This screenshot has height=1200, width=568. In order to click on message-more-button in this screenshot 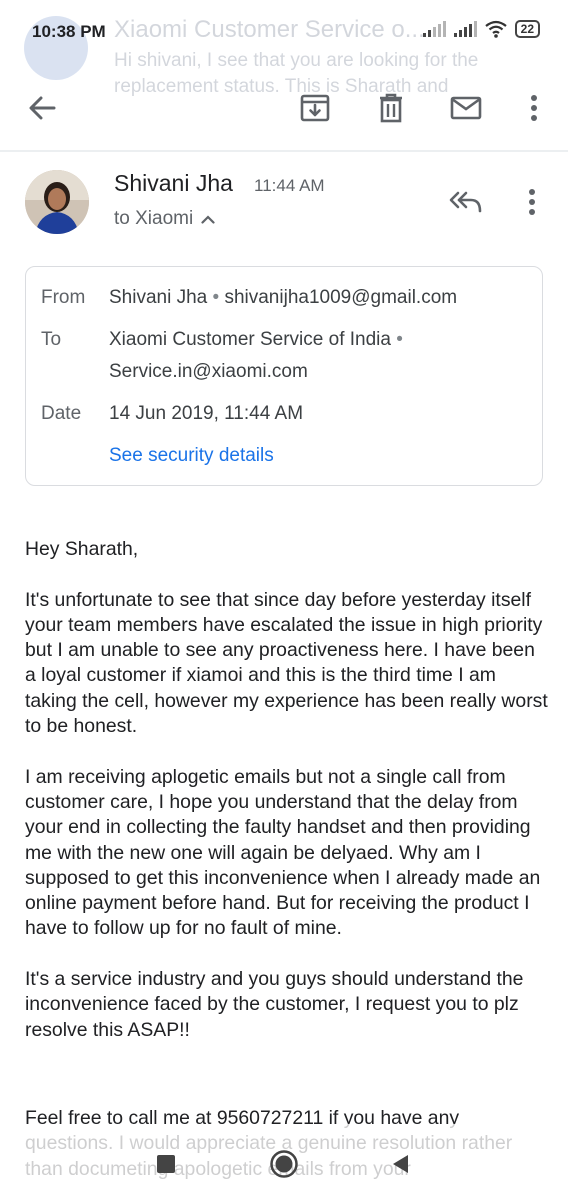, I will do `click(532, 202)`.